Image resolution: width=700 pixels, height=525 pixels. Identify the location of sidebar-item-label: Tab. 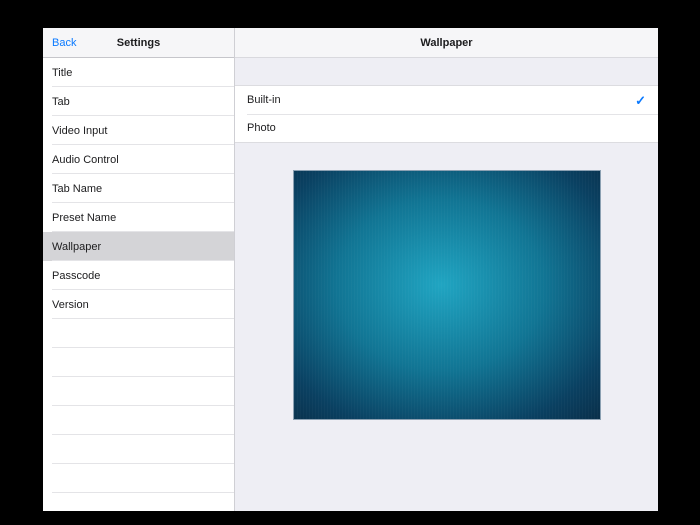
(61, 101).